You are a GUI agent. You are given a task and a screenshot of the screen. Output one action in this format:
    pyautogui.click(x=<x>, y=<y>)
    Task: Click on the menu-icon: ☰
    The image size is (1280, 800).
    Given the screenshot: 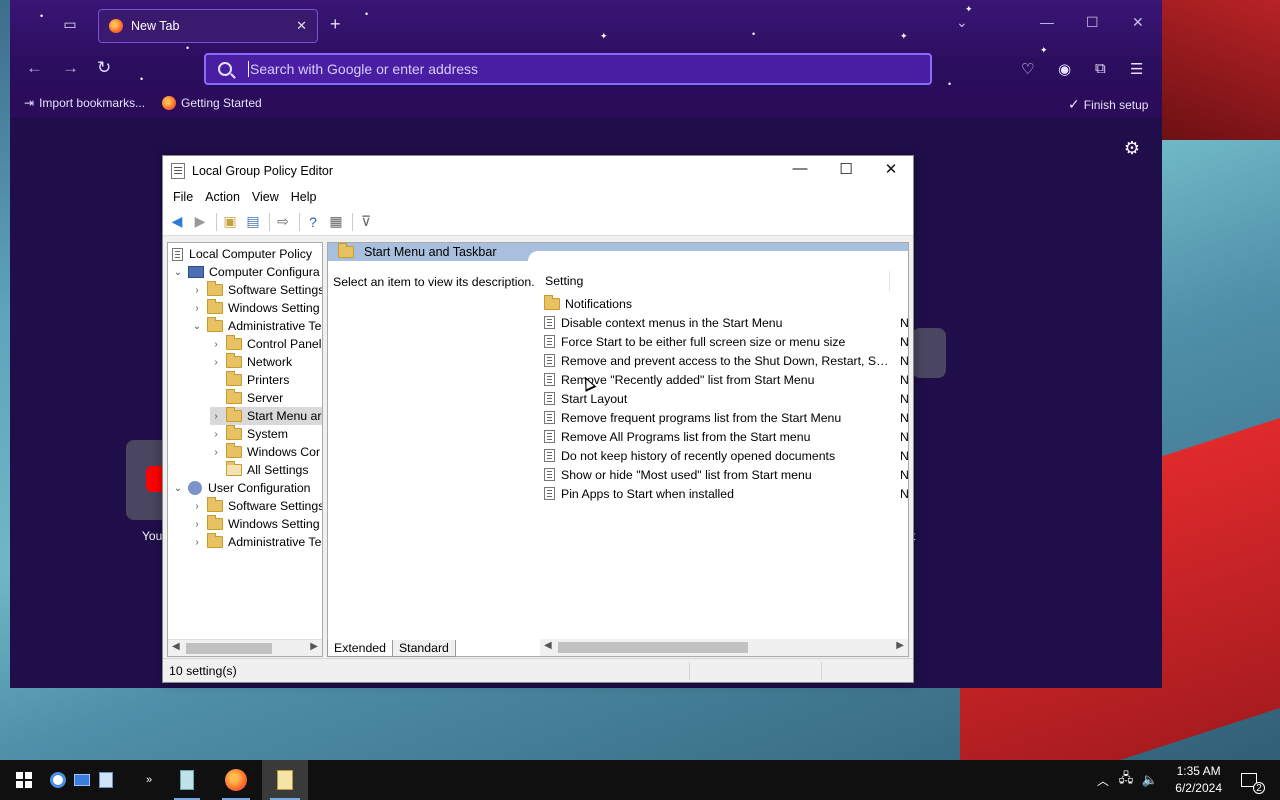 What is the action you would take?
    pyautogui.click(x=1136, y=69)
    